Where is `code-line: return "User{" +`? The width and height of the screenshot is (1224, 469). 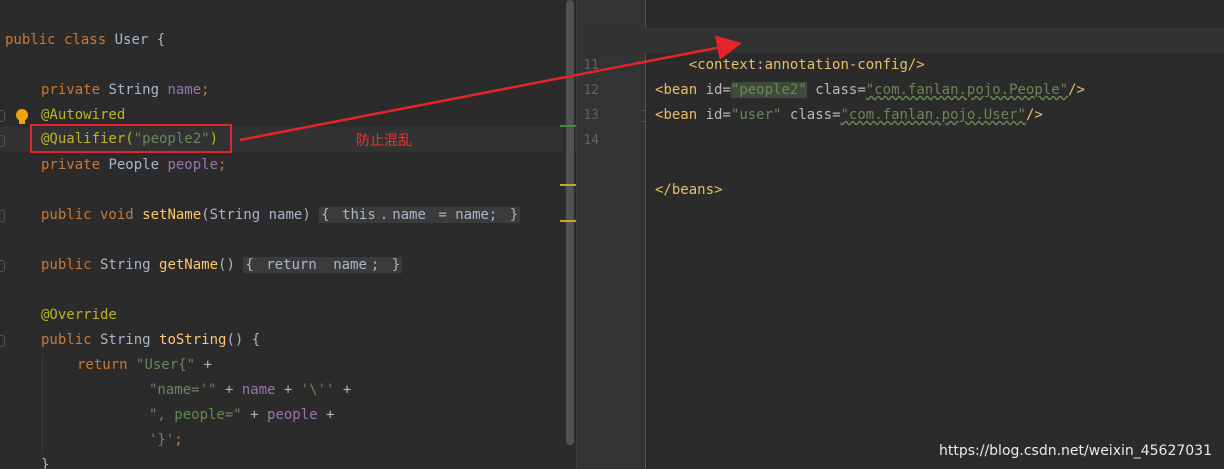
code-line: return "User{" + is located at coordinates (288, 365).